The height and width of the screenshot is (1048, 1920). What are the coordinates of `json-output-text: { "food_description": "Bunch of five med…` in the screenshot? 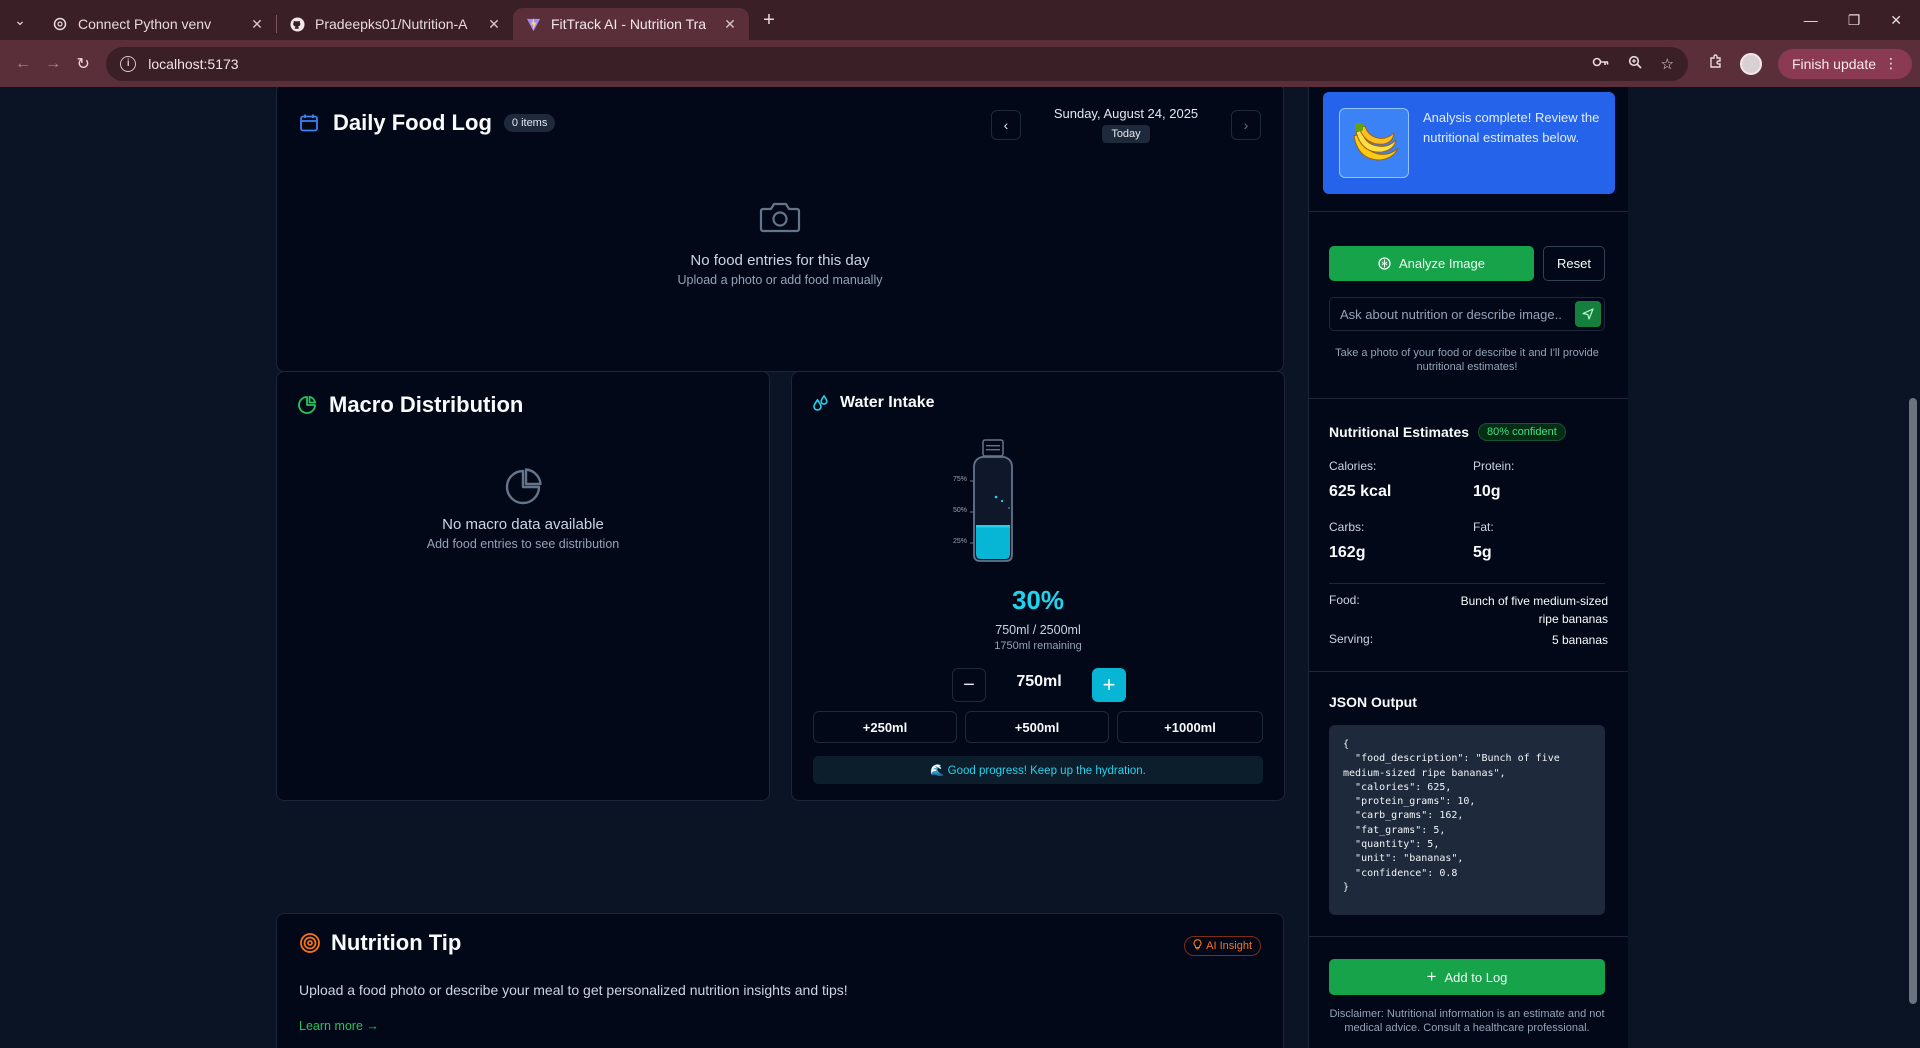 It's located at (1451, 816).